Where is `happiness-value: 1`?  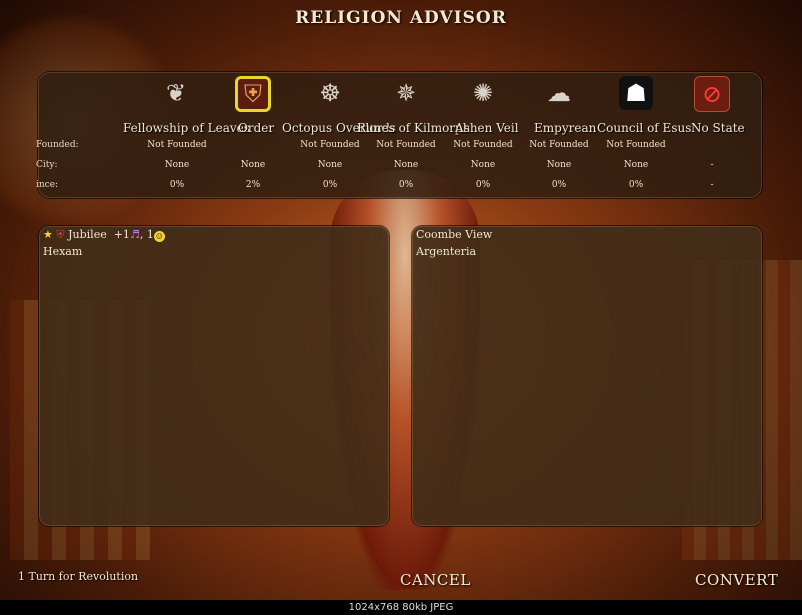 happiness-value: 1 is located at coordinates (150, 234).